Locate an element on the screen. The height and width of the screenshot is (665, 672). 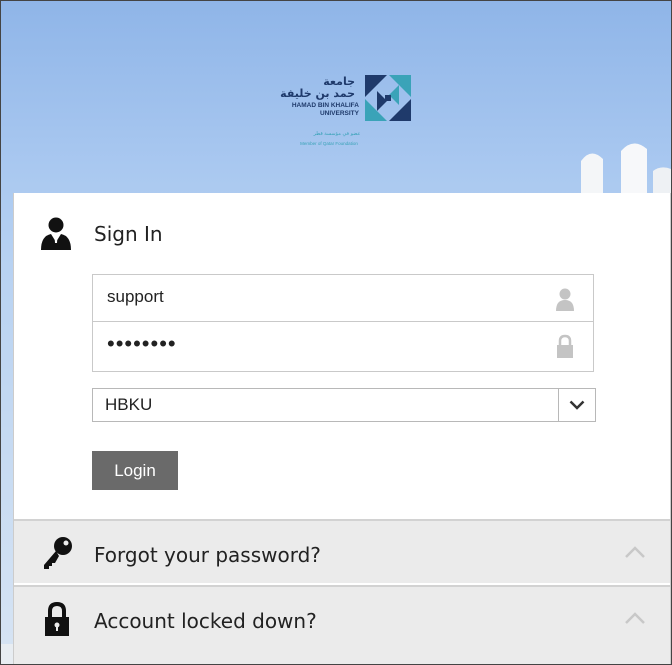
account-locked-label: Account locked down? is located at coordinates (205, 621).